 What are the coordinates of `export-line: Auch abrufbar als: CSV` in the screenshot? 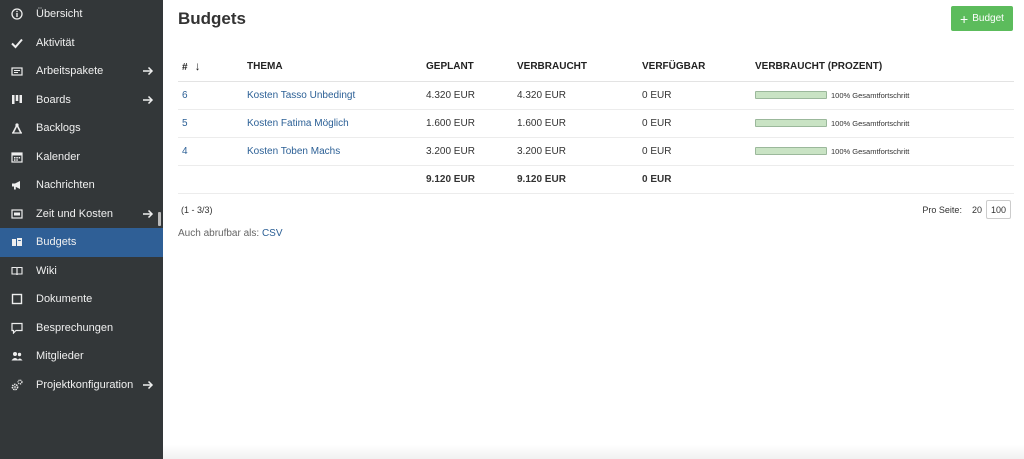 It's located at (230, 233).